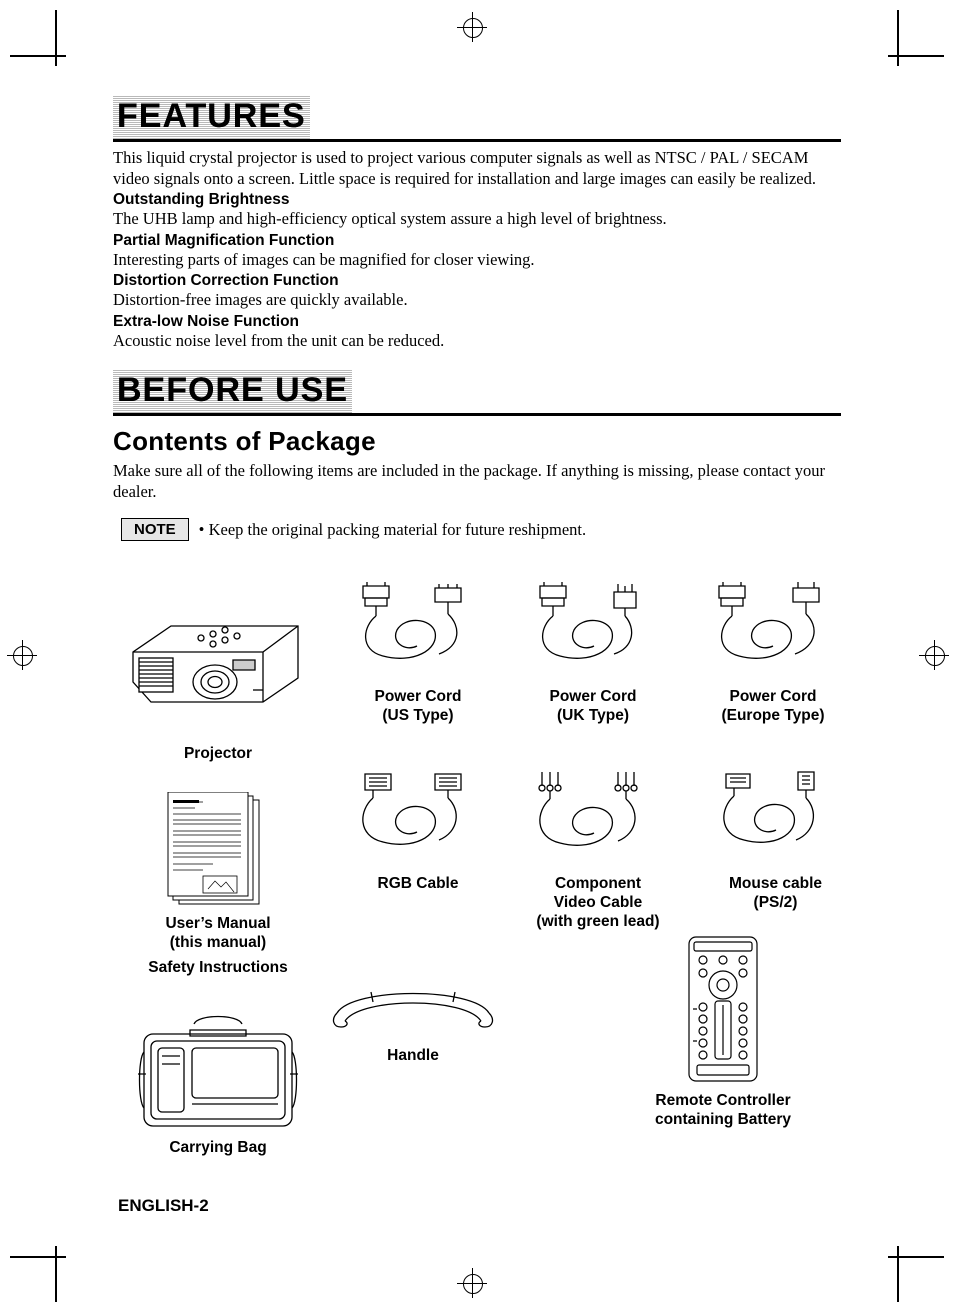  What do you see at coordinates (233, 391) in the screenshot?
I see `before-use-title: BEFORE USE` at bounding box center [233, 391].